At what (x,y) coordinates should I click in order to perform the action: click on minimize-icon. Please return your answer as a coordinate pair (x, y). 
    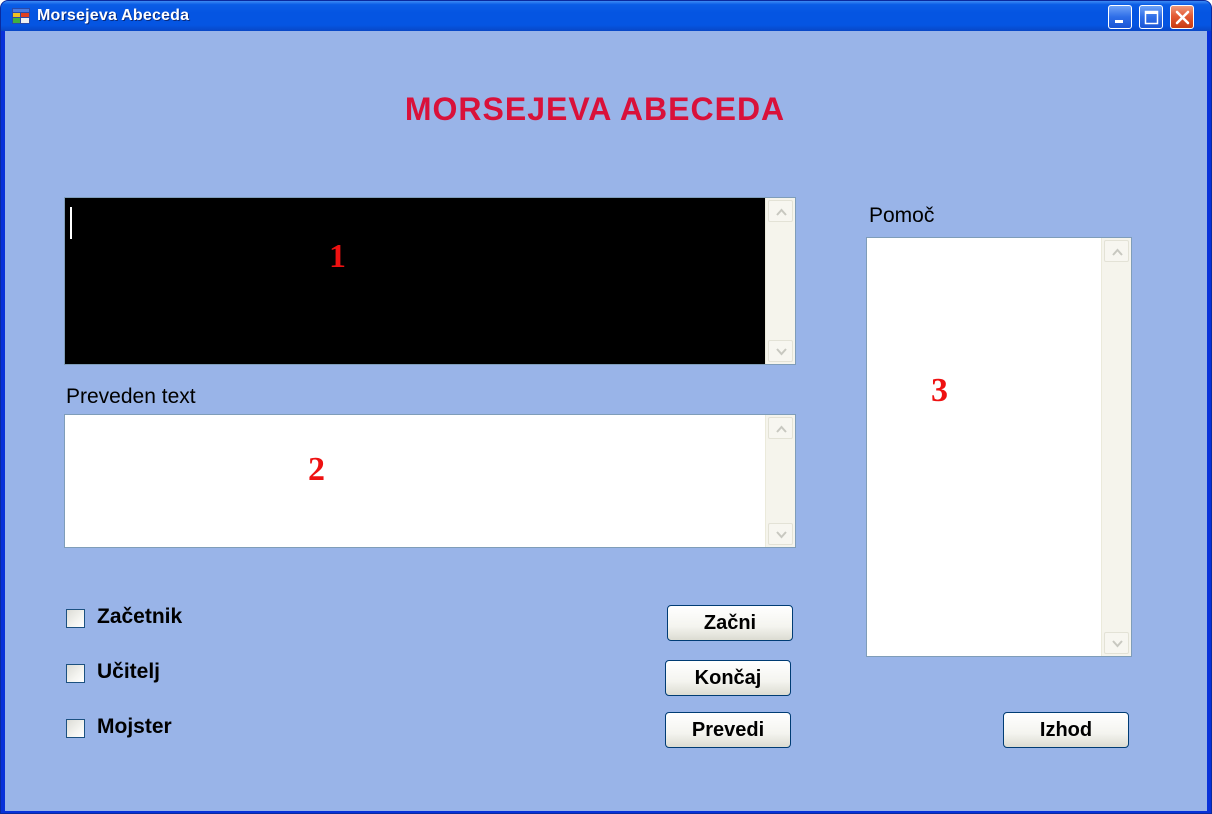
    Looking at the image, I should click on (1119, 21).